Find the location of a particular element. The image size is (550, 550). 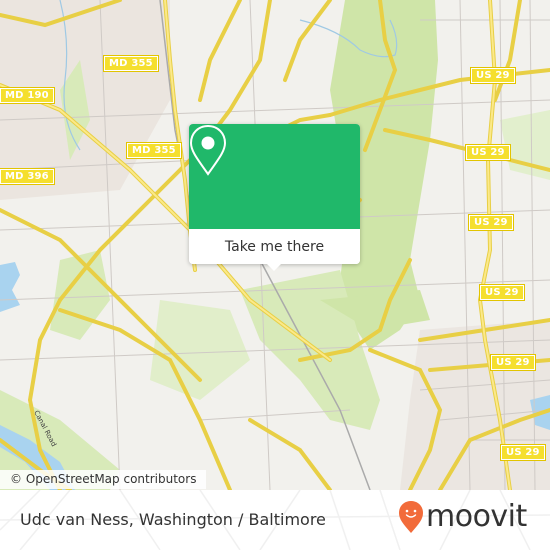

location-popup: Take me there is located at coordinates (274, 197).